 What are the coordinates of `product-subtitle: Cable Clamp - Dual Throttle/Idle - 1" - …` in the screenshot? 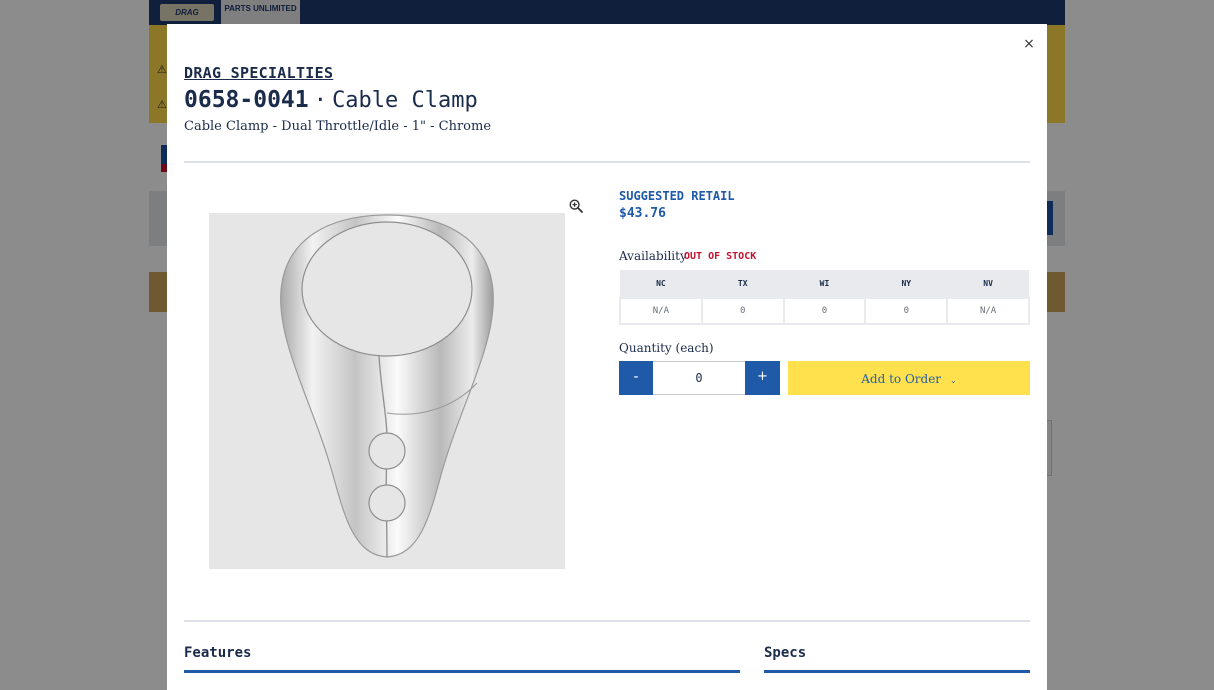 It's located at (338, 126).